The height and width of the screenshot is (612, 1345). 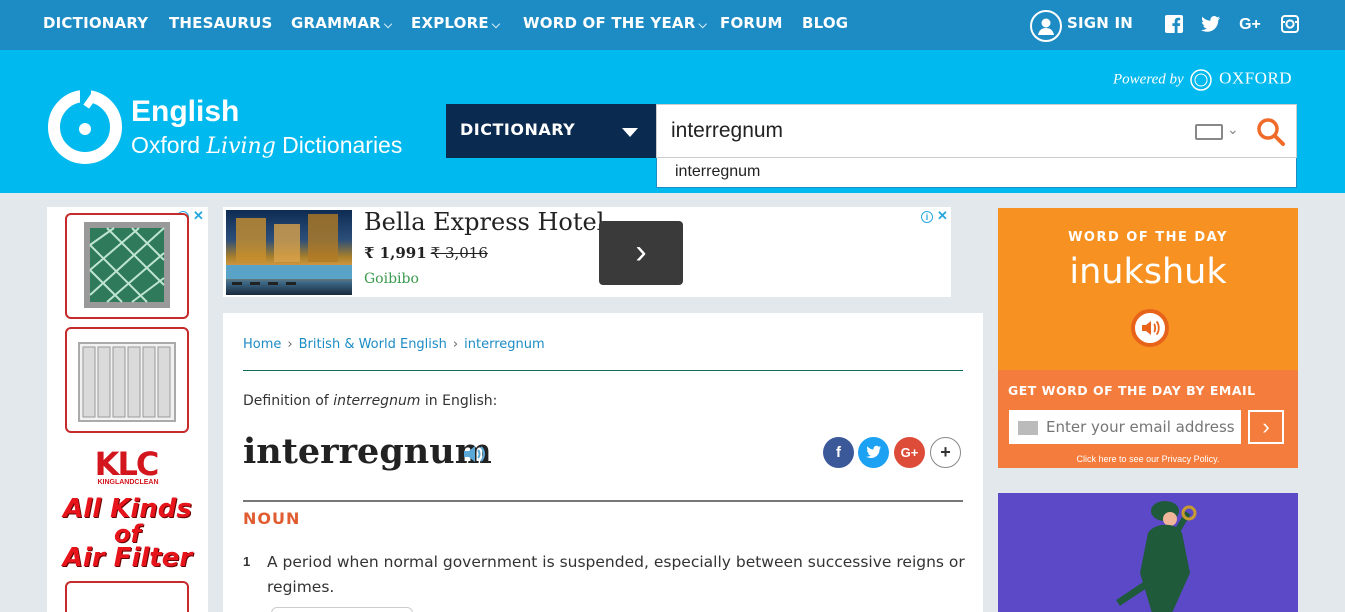 I want to click on chevron-down-icon: ⌄, so click(x=1233, y=129).